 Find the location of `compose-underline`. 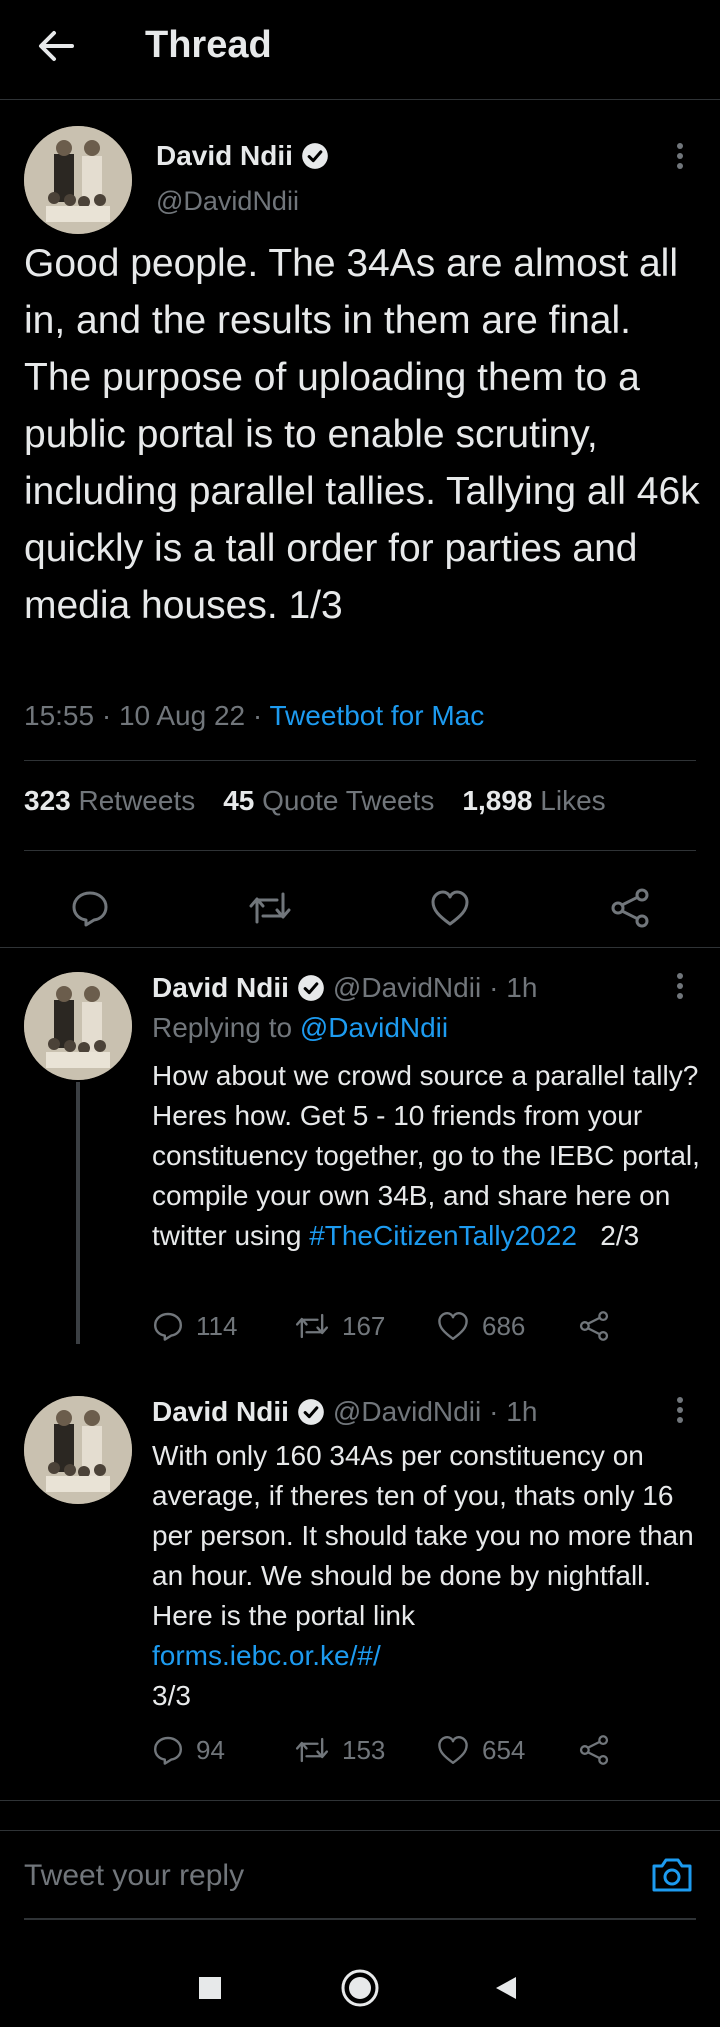

compose-underline is located at coordinates (360, 1919).